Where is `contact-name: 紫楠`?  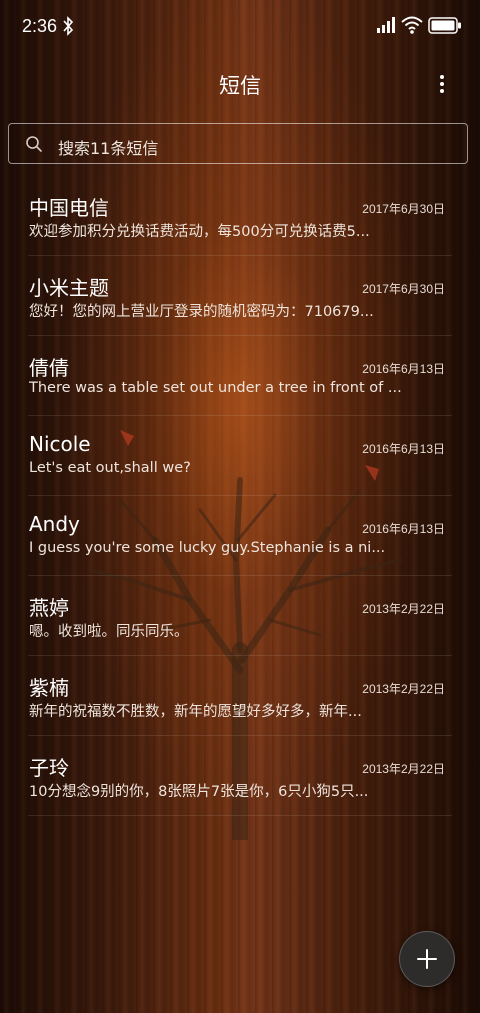 contact-name: 紫楠 is located at coordinates (49, 688).